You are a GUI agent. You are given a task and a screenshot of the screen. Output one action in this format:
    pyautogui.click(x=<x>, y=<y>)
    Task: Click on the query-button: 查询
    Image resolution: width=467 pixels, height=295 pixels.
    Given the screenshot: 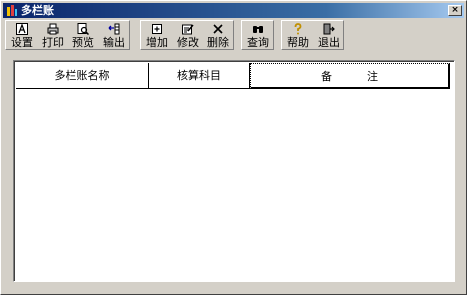 What is the action you would take?
    pyautogui.click(x=258, y=36)
    